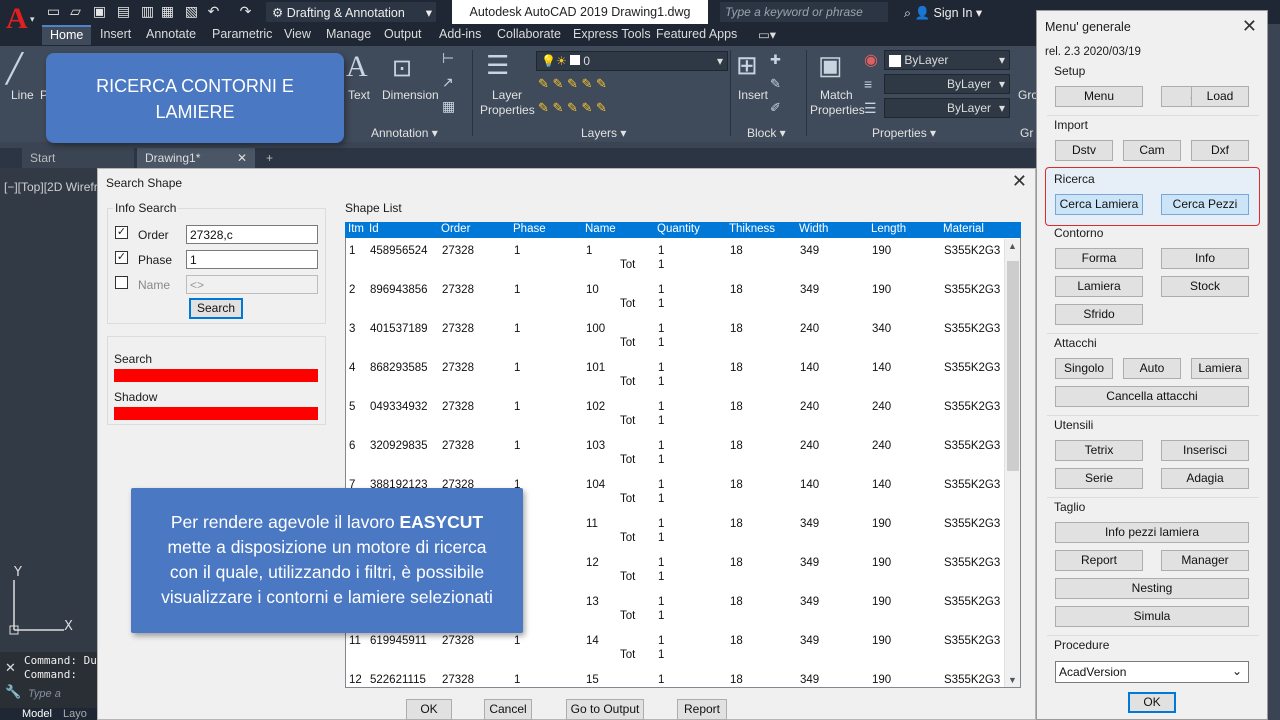 The image size is (1280, 720). What do you see at coordinates (359, 95) in the screenshot?
I see `text-tool-label: Text` at bounding box center [359, 95].